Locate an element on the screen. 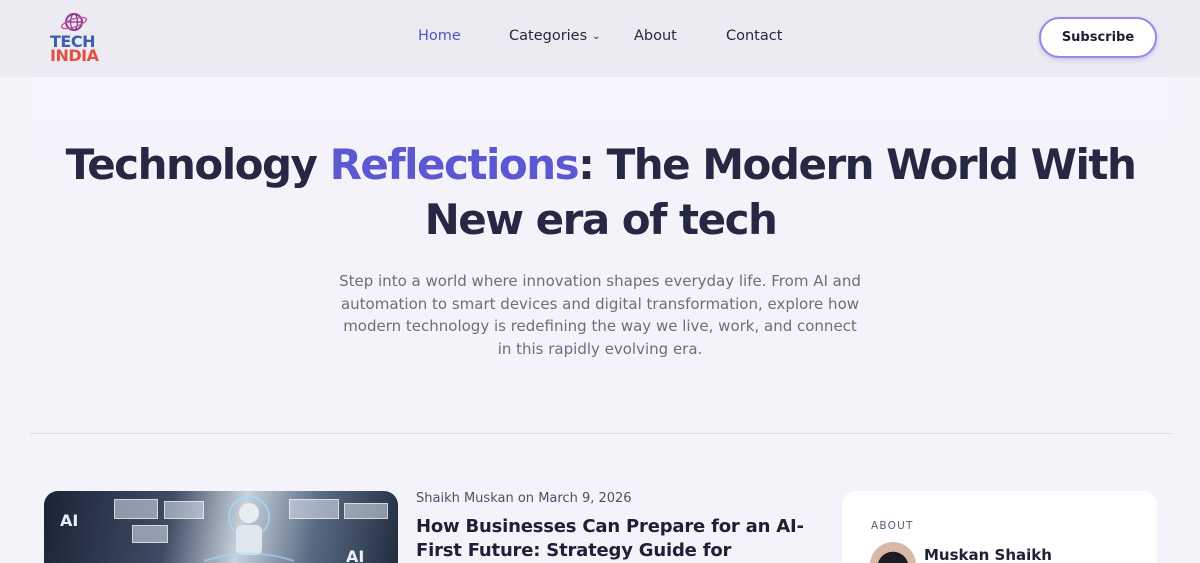 The width and height of the screenshot is (1200, 563). about-name: Muskan Shaikh is located at coordinates (988, 554).